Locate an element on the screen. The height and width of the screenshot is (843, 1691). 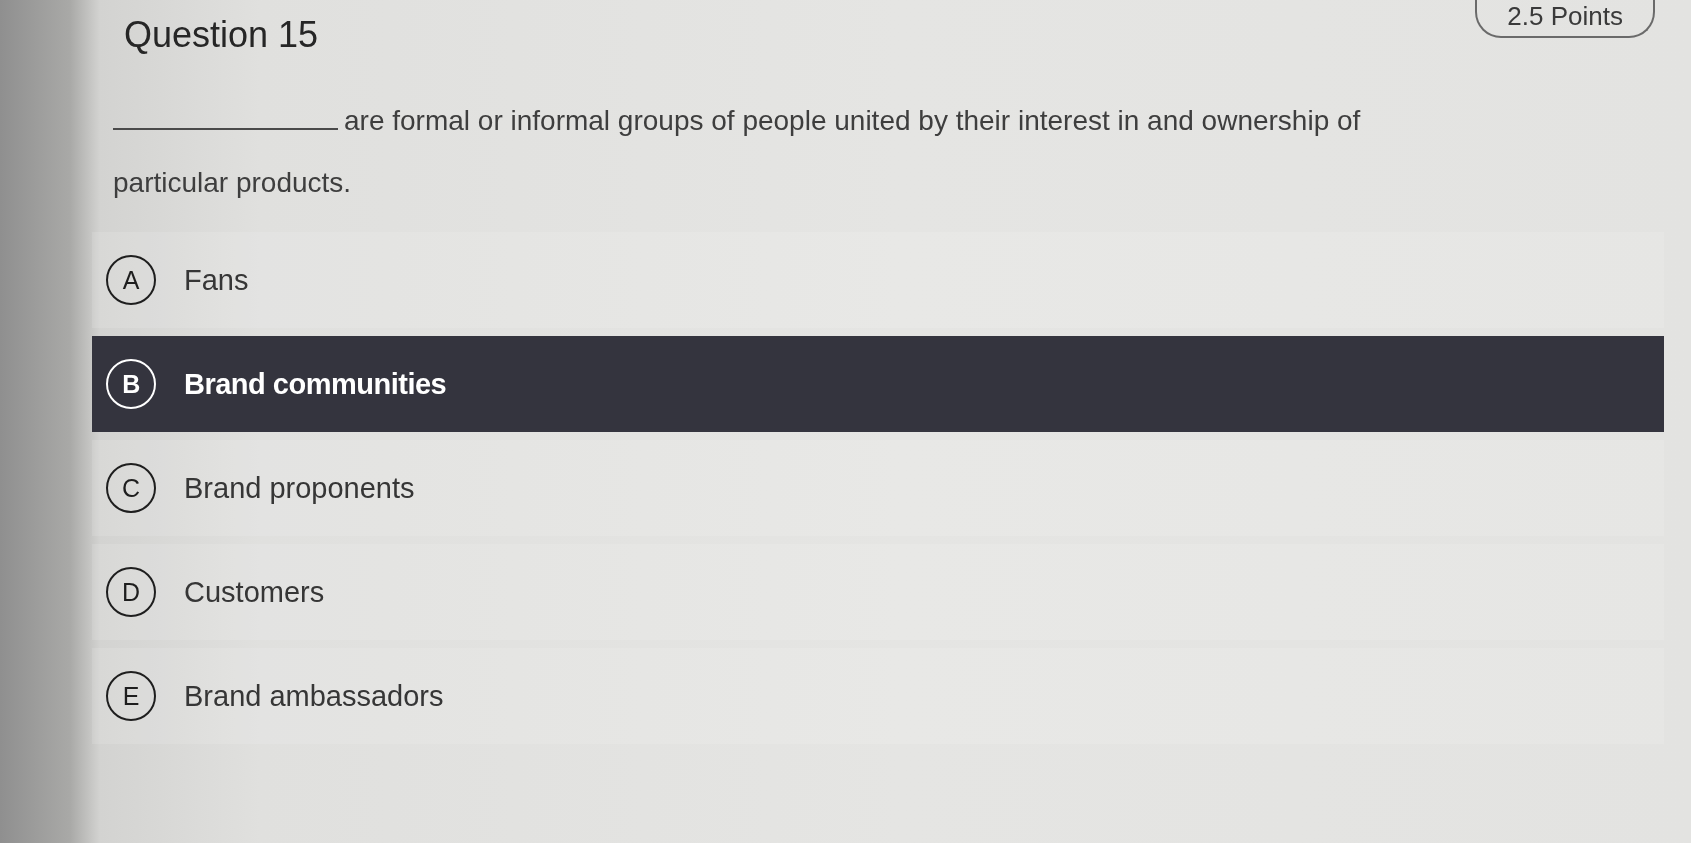
question-text: are formal or informal groups of people united by their interest in and ownership of particular products. is located at coordinates (737, 152).